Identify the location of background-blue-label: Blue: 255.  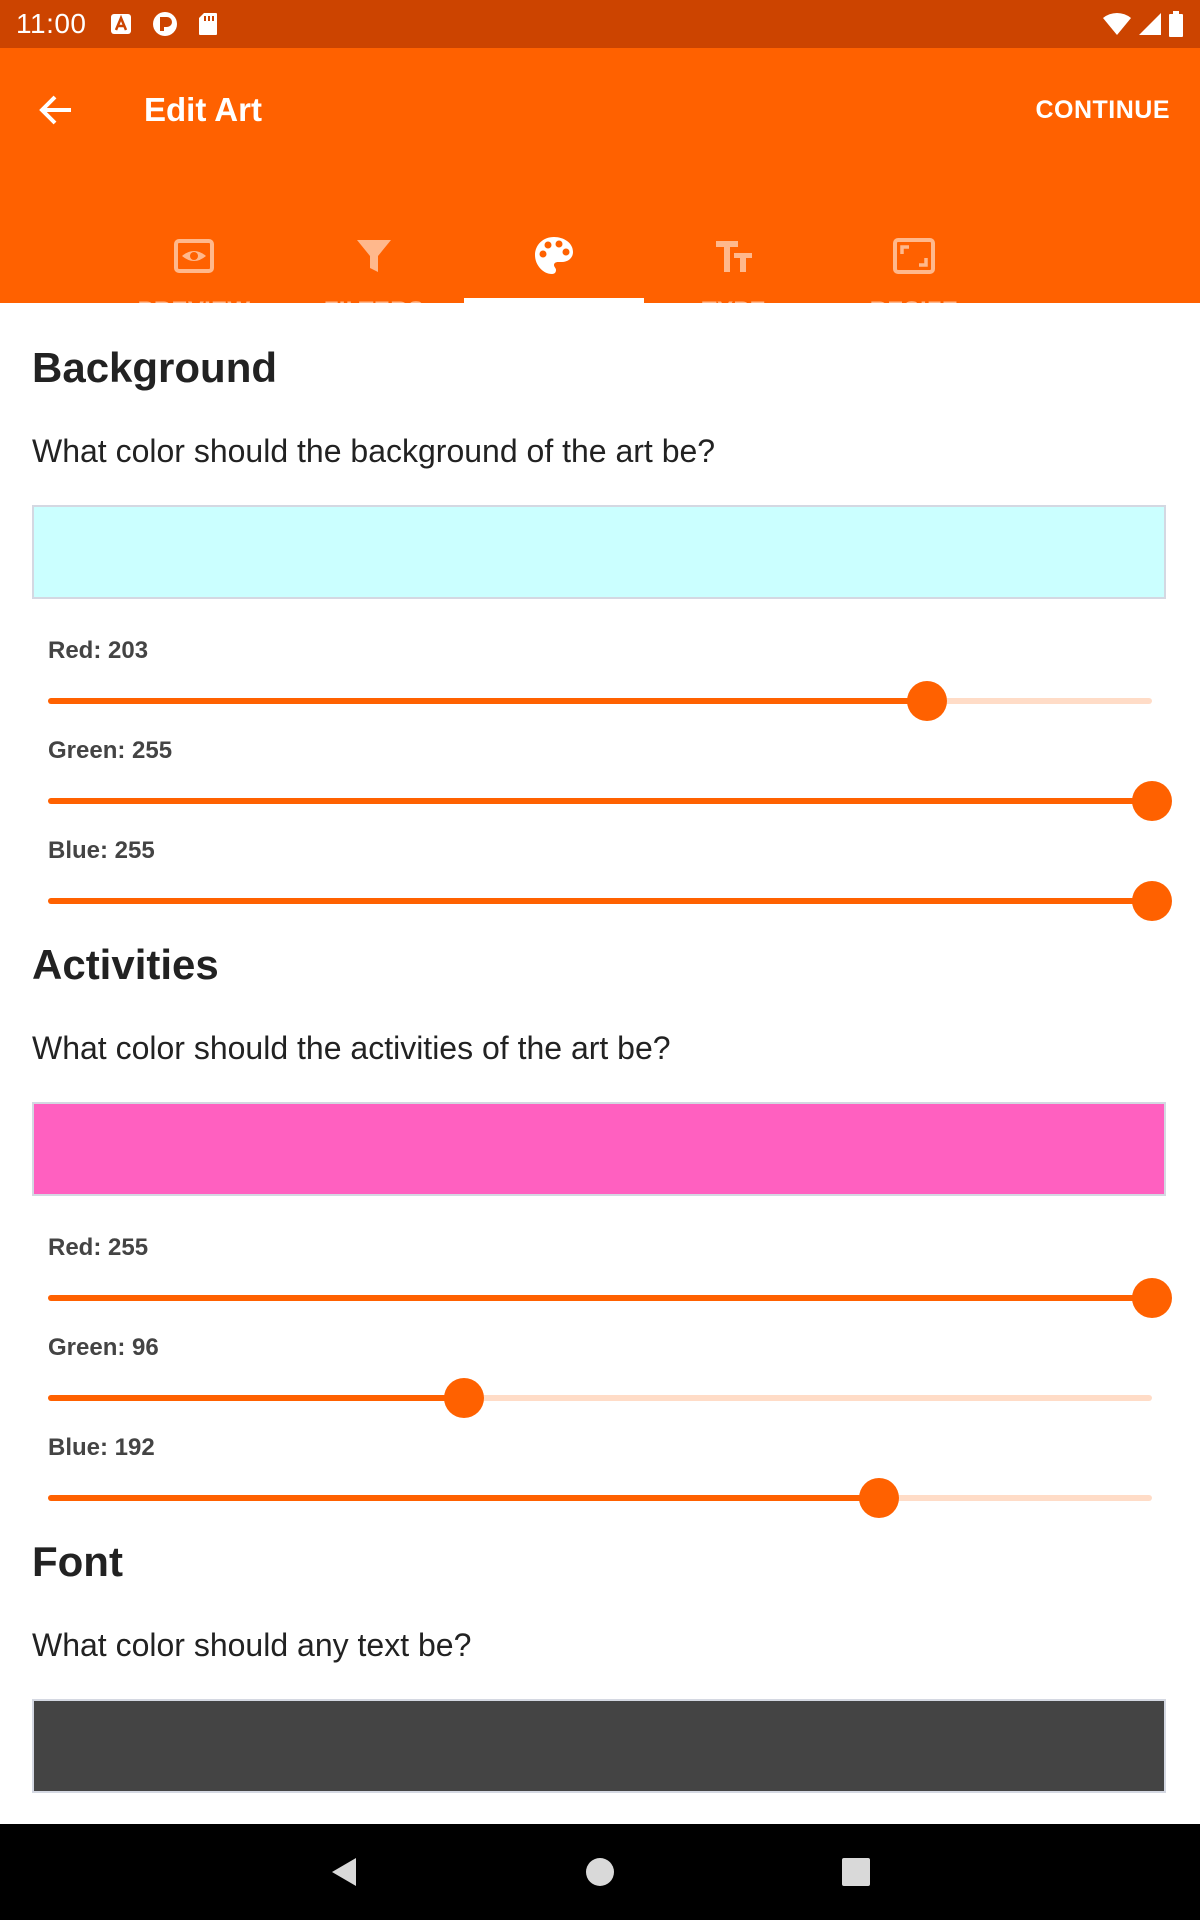
(101, 850).